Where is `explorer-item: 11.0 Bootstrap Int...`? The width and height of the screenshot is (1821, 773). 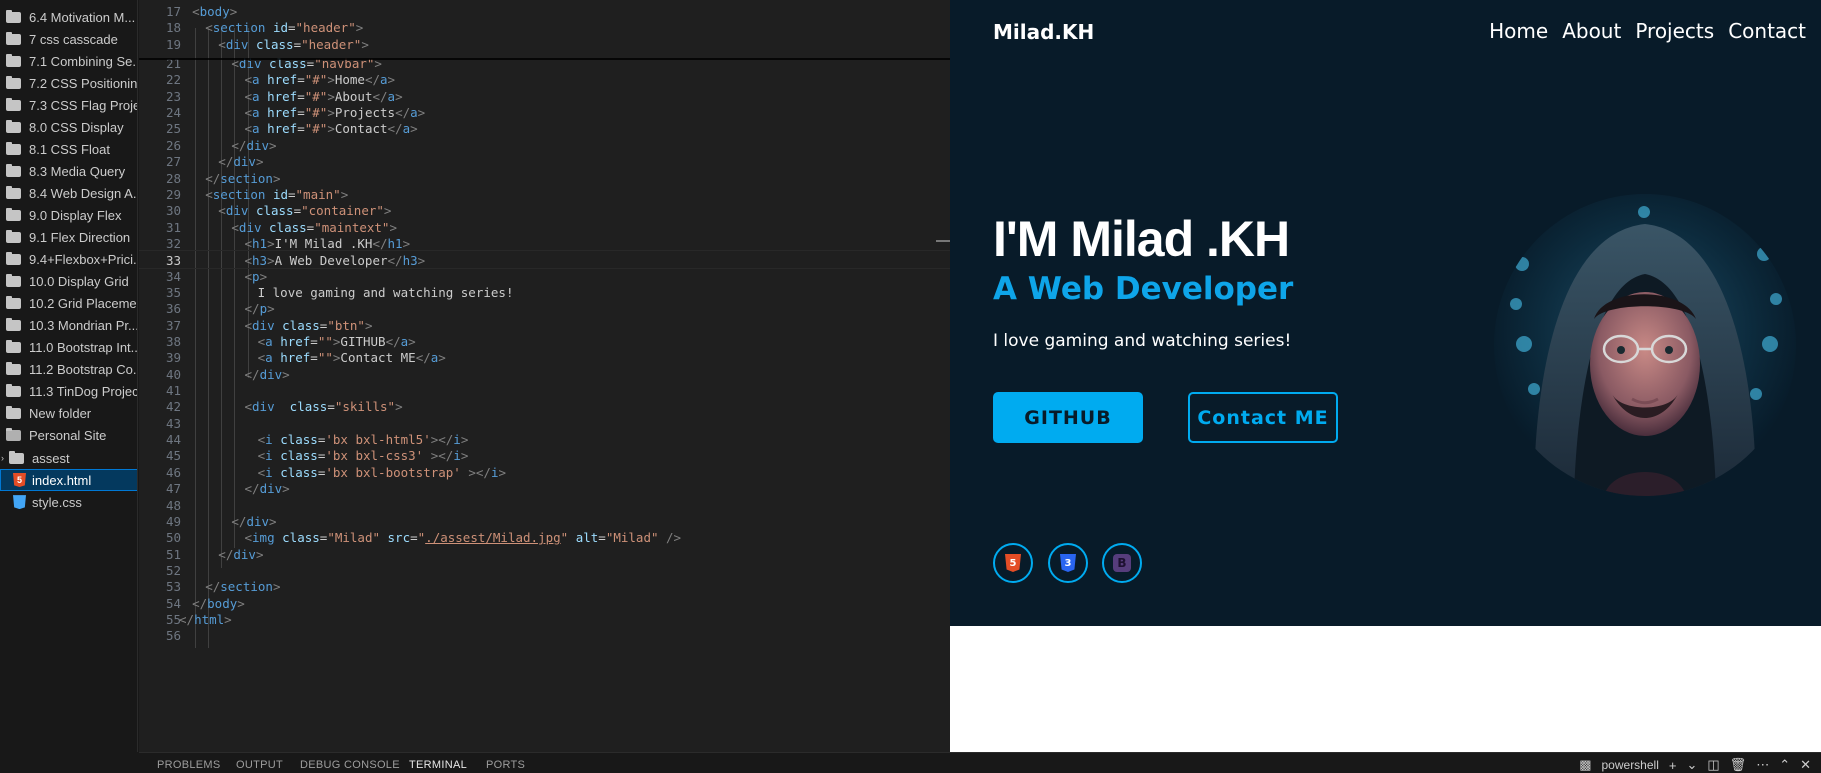
explorer-item: 11.0 Bootstrap Int... is located at coordinates (69, 348).